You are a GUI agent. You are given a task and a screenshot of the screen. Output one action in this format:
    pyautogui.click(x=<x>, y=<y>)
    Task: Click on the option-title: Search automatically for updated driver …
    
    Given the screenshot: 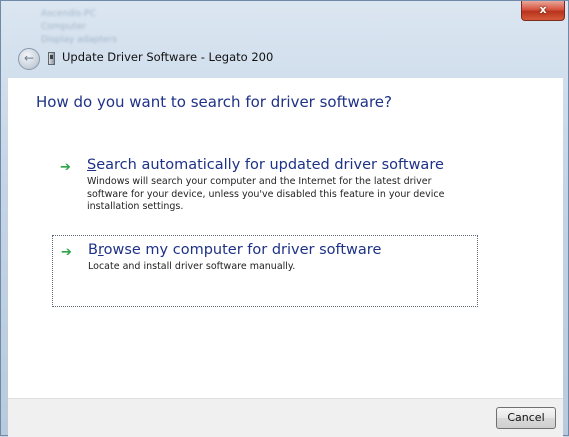 What is the action you would take?
    pyautogui.click(x=265, y=165)
    